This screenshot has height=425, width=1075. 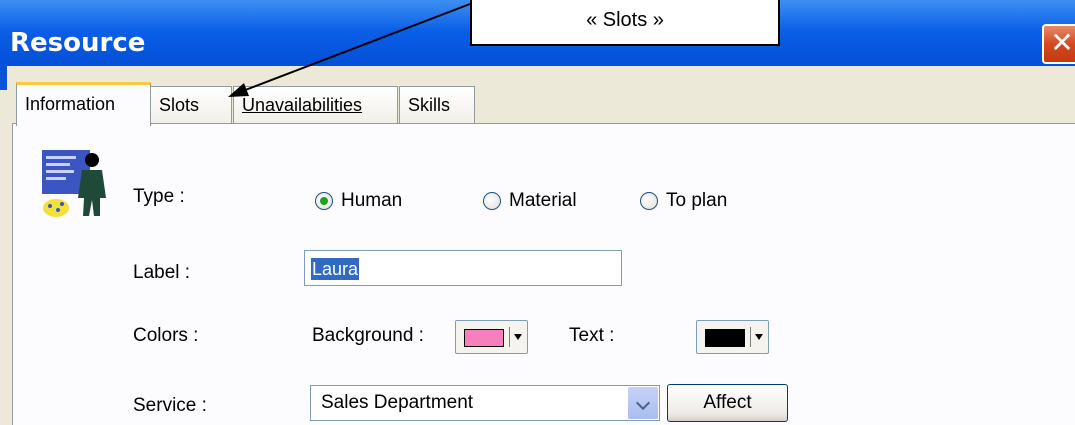 I want to click on background-color-picker, so click(x=491, y=337).